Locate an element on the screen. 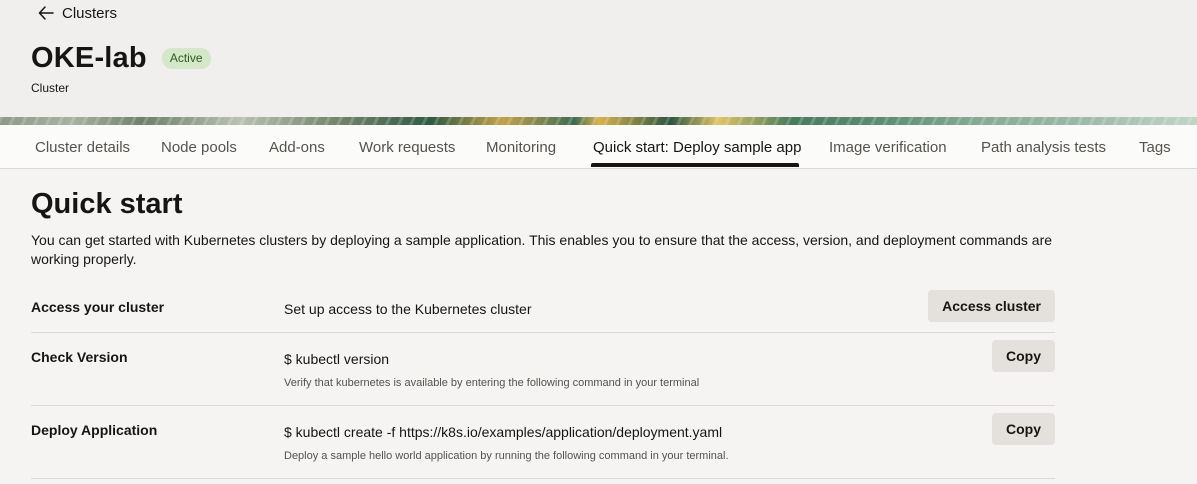  back-to-clusters-link: Clusters is located at coordinates (77, 13).